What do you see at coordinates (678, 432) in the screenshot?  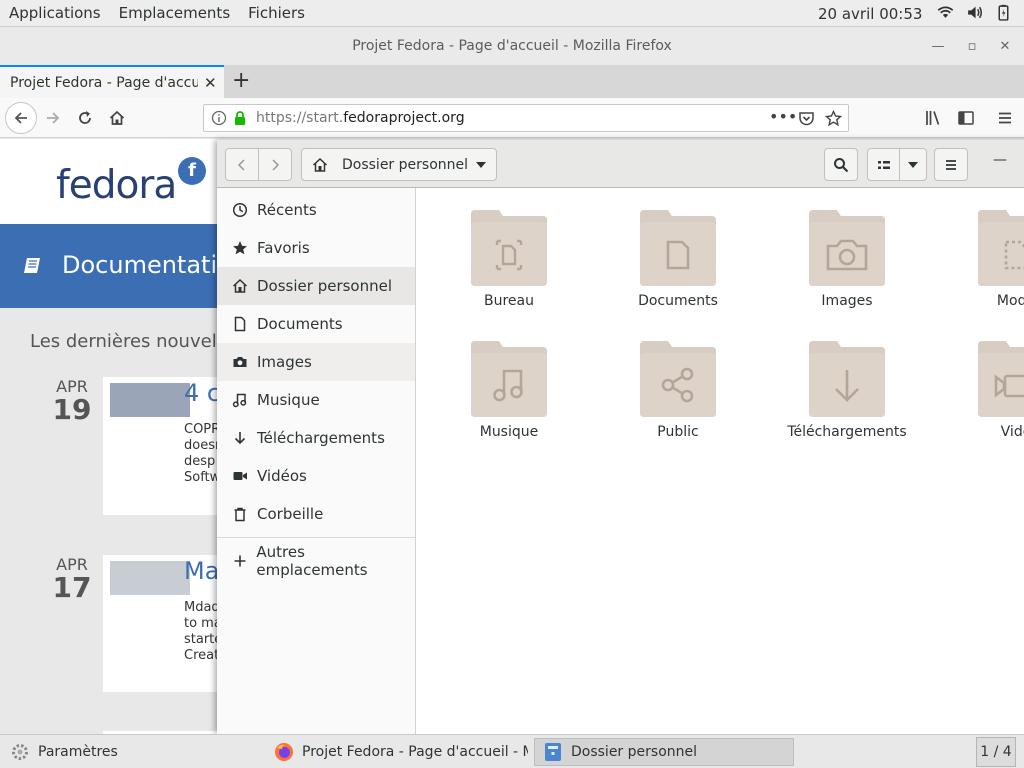 I see `folder-label: Public` at bounding box center [678, 432].